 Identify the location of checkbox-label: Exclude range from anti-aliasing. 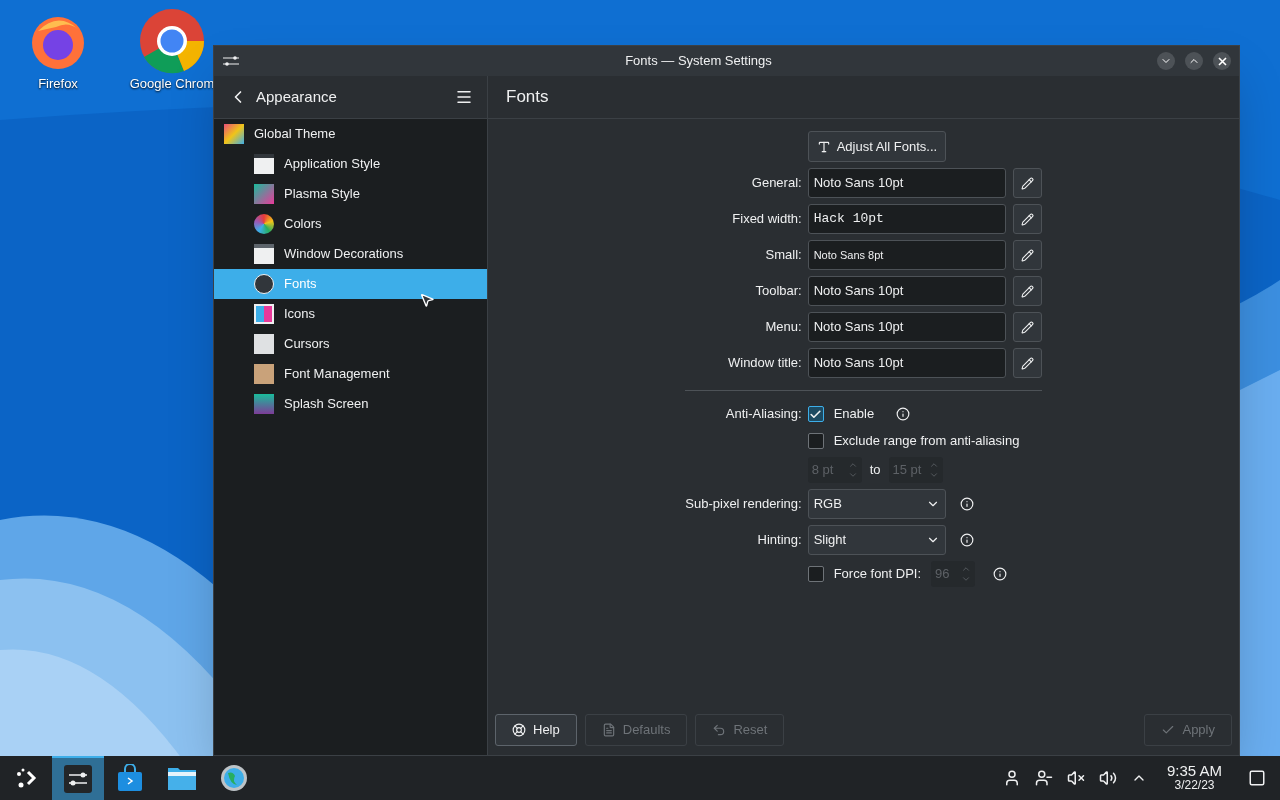
(926, 441).